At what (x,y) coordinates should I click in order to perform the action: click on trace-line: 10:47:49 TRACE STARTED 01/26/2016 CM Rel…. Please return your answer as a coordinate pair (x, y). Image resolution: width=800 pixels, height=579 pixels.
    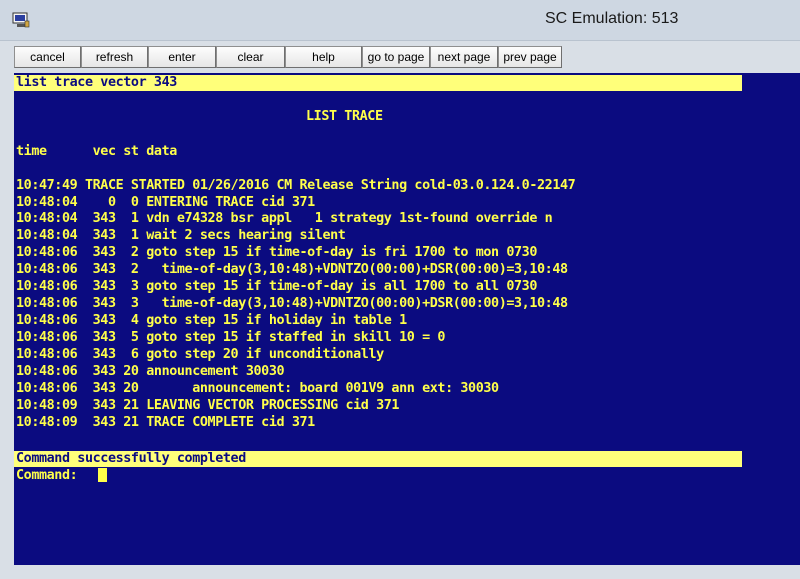
    Looking at the image, I should click on (296, 185).